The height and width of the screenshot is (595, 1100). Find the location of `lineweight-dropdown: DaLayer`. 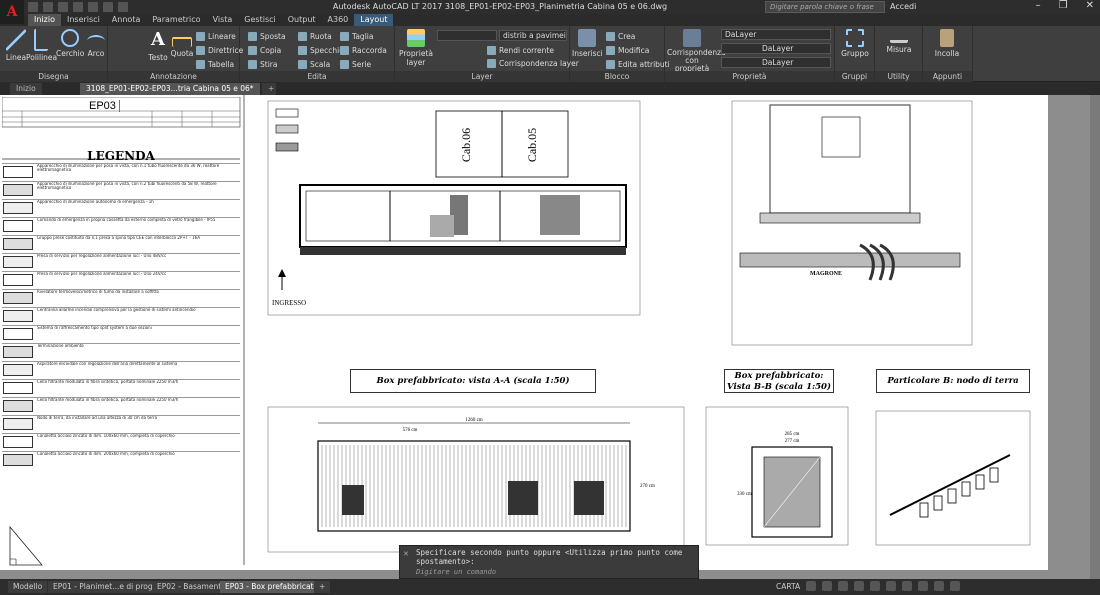

lineweight-dropdown: DaLayer is located at coordinates (776, 62).